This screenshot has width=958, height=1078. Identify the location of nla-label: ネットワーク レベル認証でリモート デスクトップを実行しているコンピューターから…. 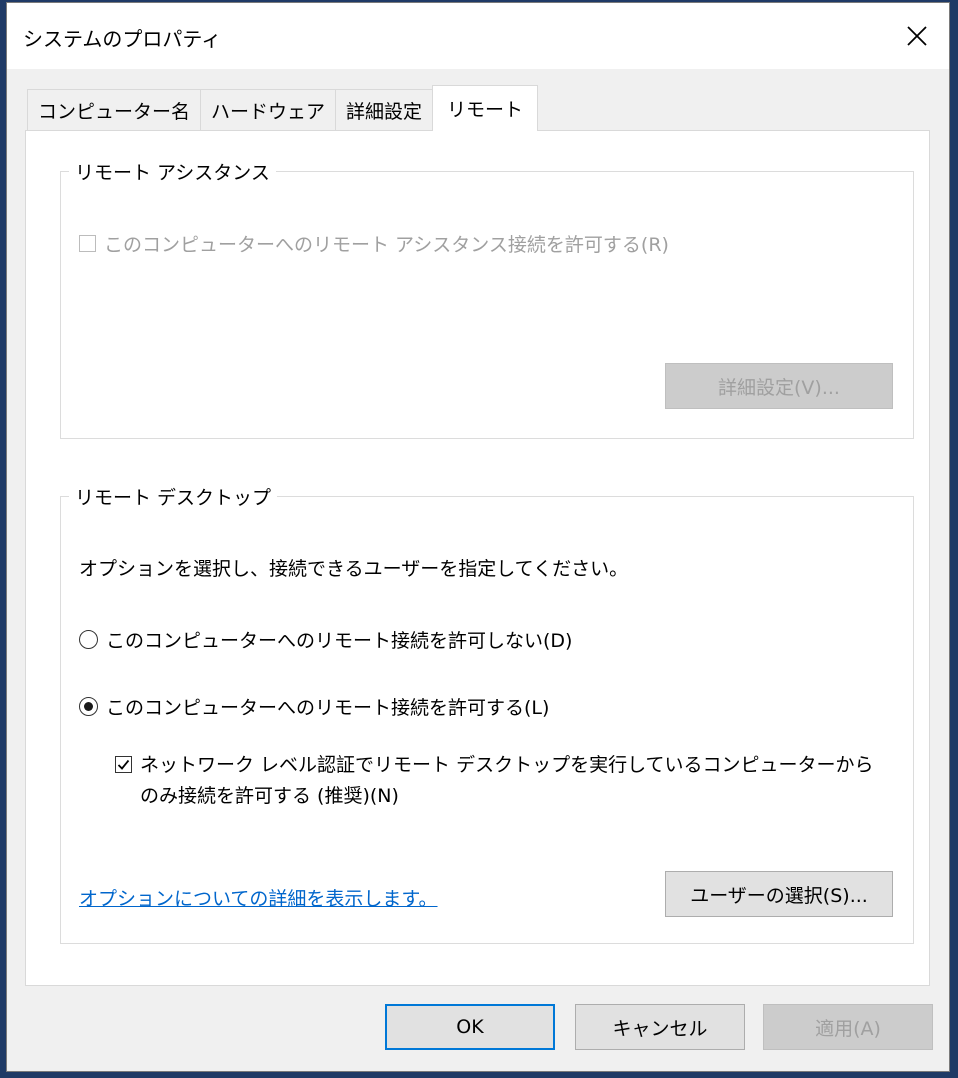
(507, 781).